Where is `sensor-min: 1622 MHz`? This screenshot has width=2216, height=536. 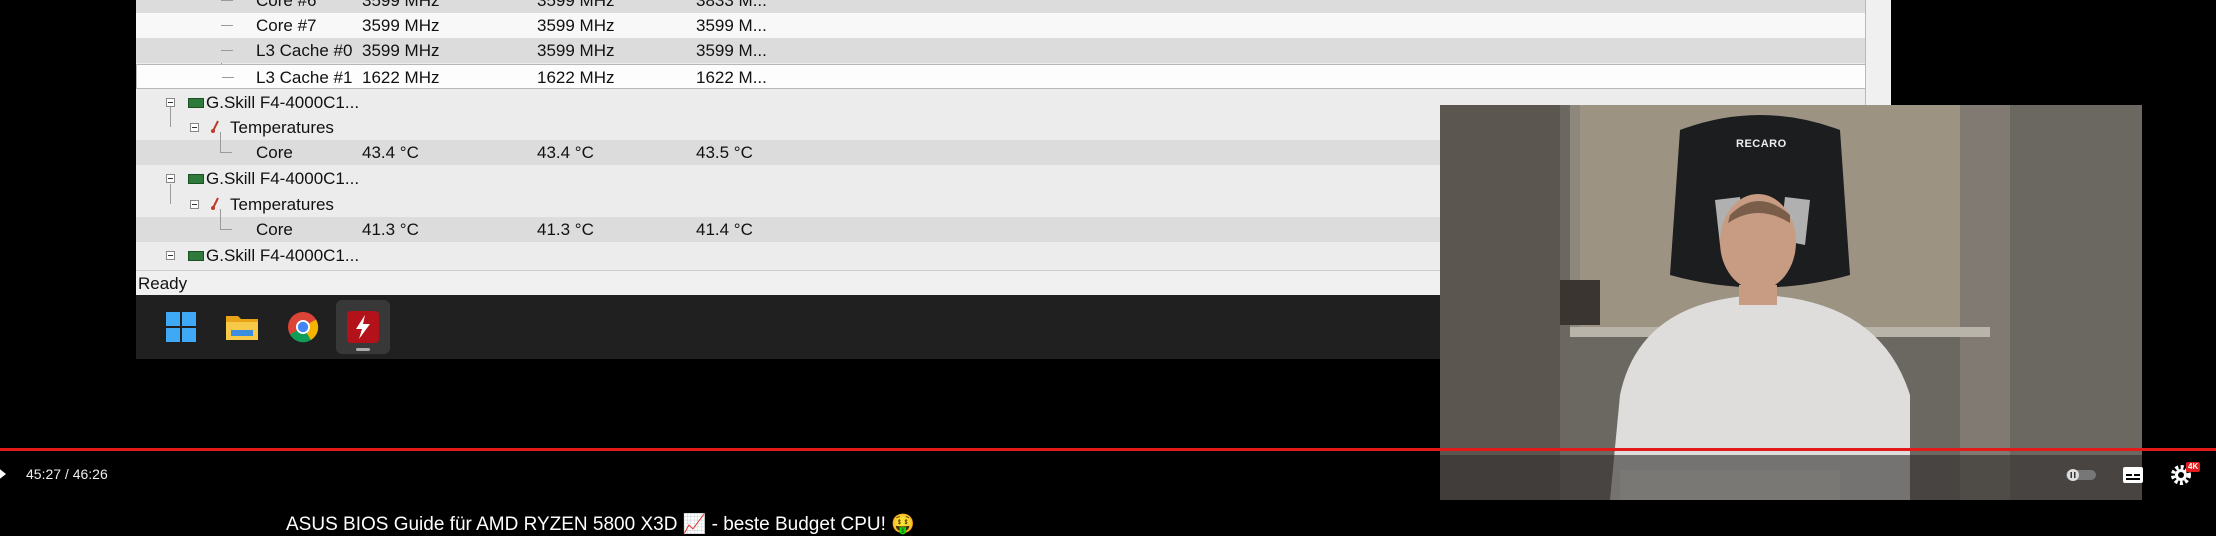
sensor-min: 1622 MHz is located at coordinates (576, 77).